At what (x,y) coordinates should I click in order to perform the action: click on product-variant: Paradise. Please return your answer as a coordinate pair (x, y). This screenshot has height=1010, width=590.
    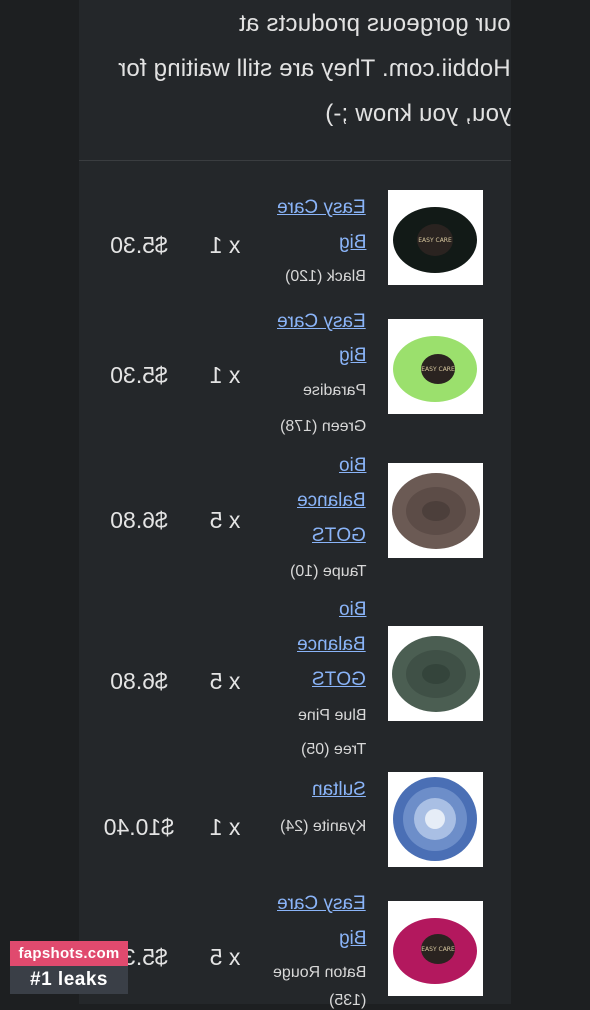
    Looking at the image, I should click on (334, 390).